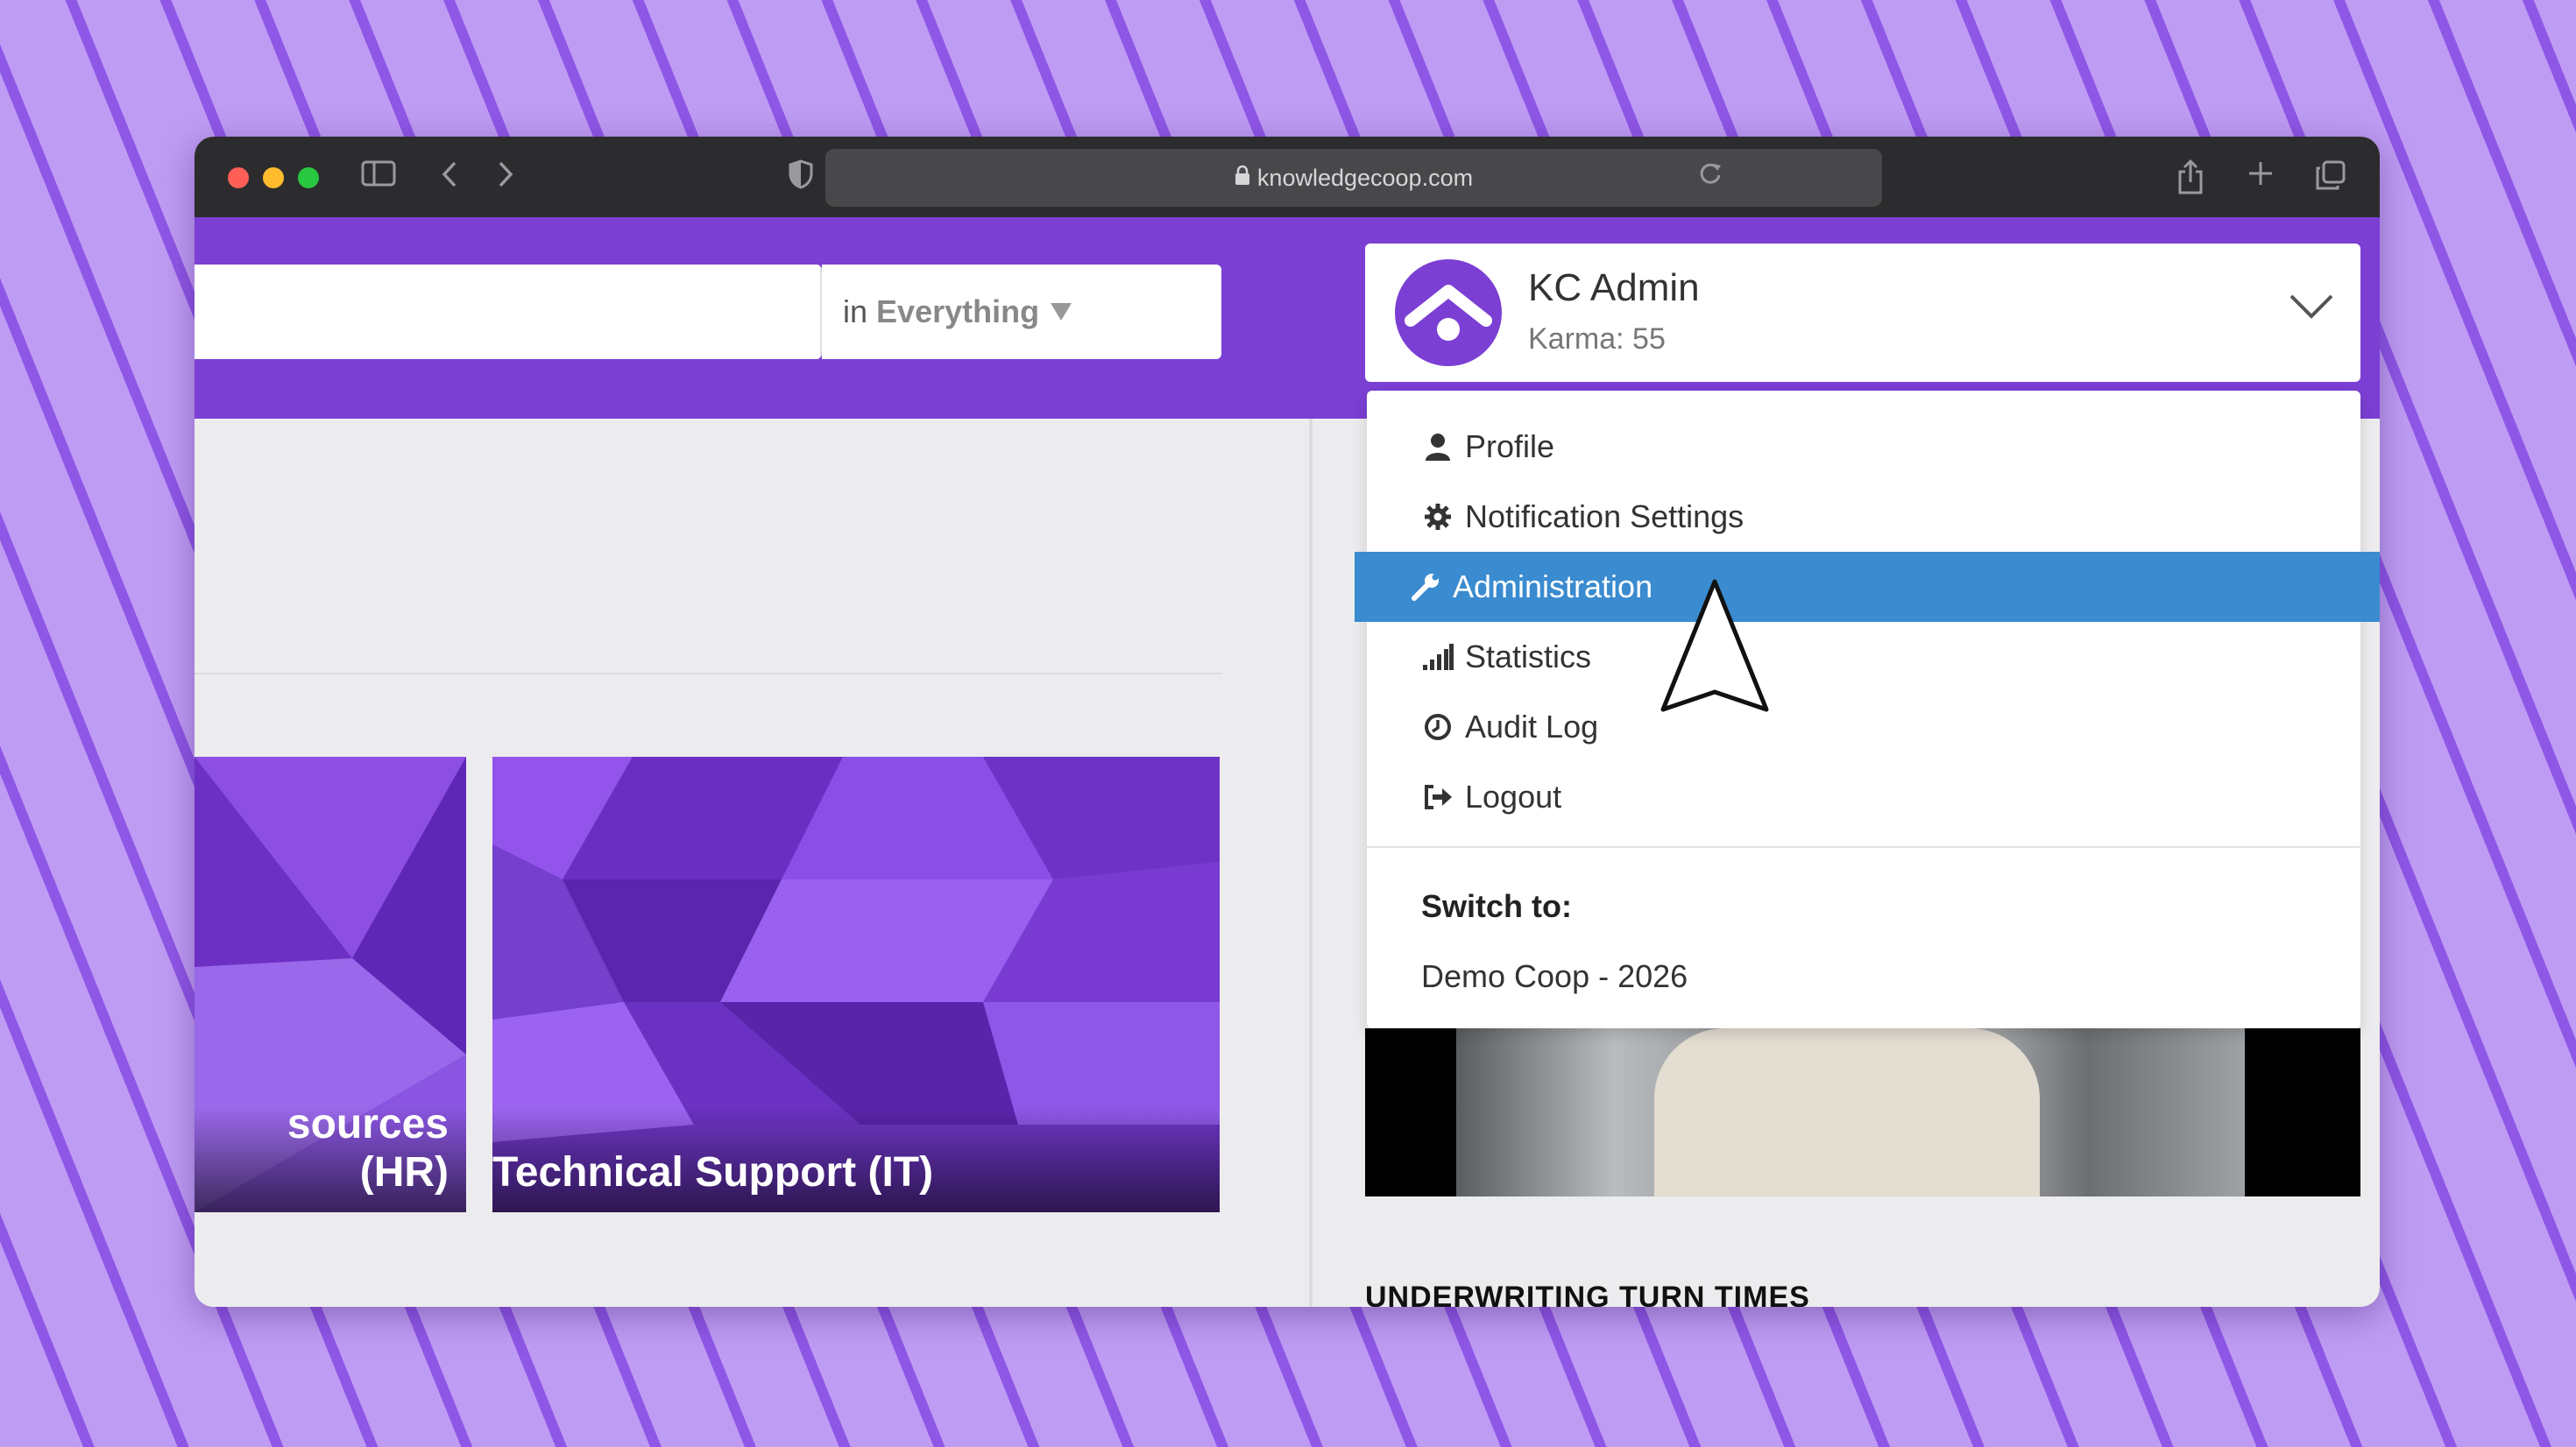 The image size is (2576, 1447). I want to click on switch-to-label: Switch to:, so click(1496, 906).